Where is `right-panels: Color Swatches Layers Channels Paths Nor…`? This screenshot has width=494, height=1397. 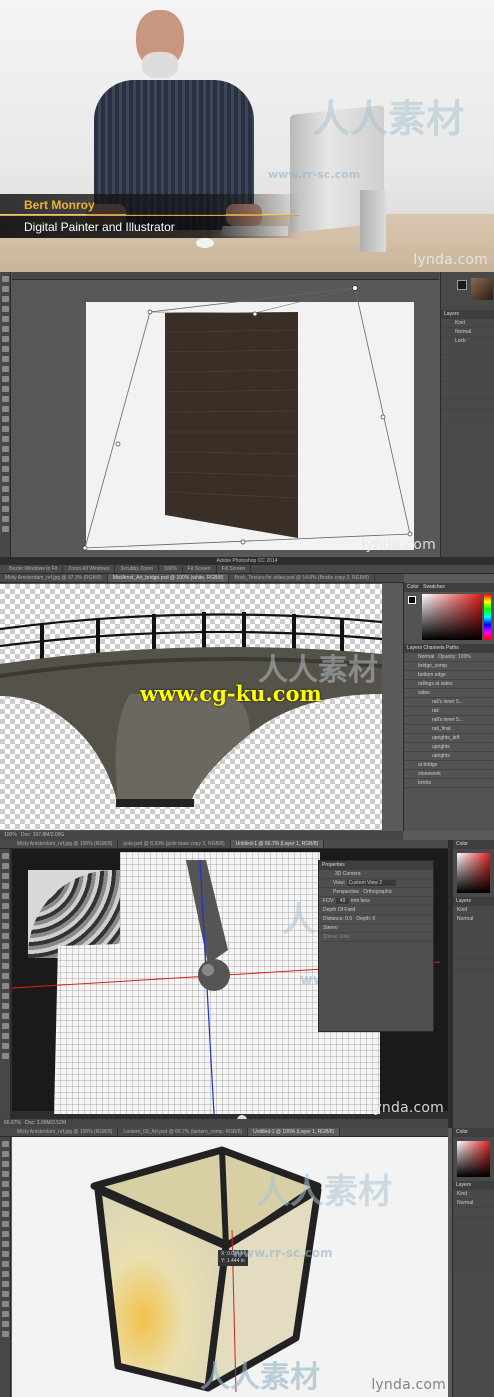 right-panels: Color Swatches Layers Channels Paths Nor… is located at coordinates (448, 707).